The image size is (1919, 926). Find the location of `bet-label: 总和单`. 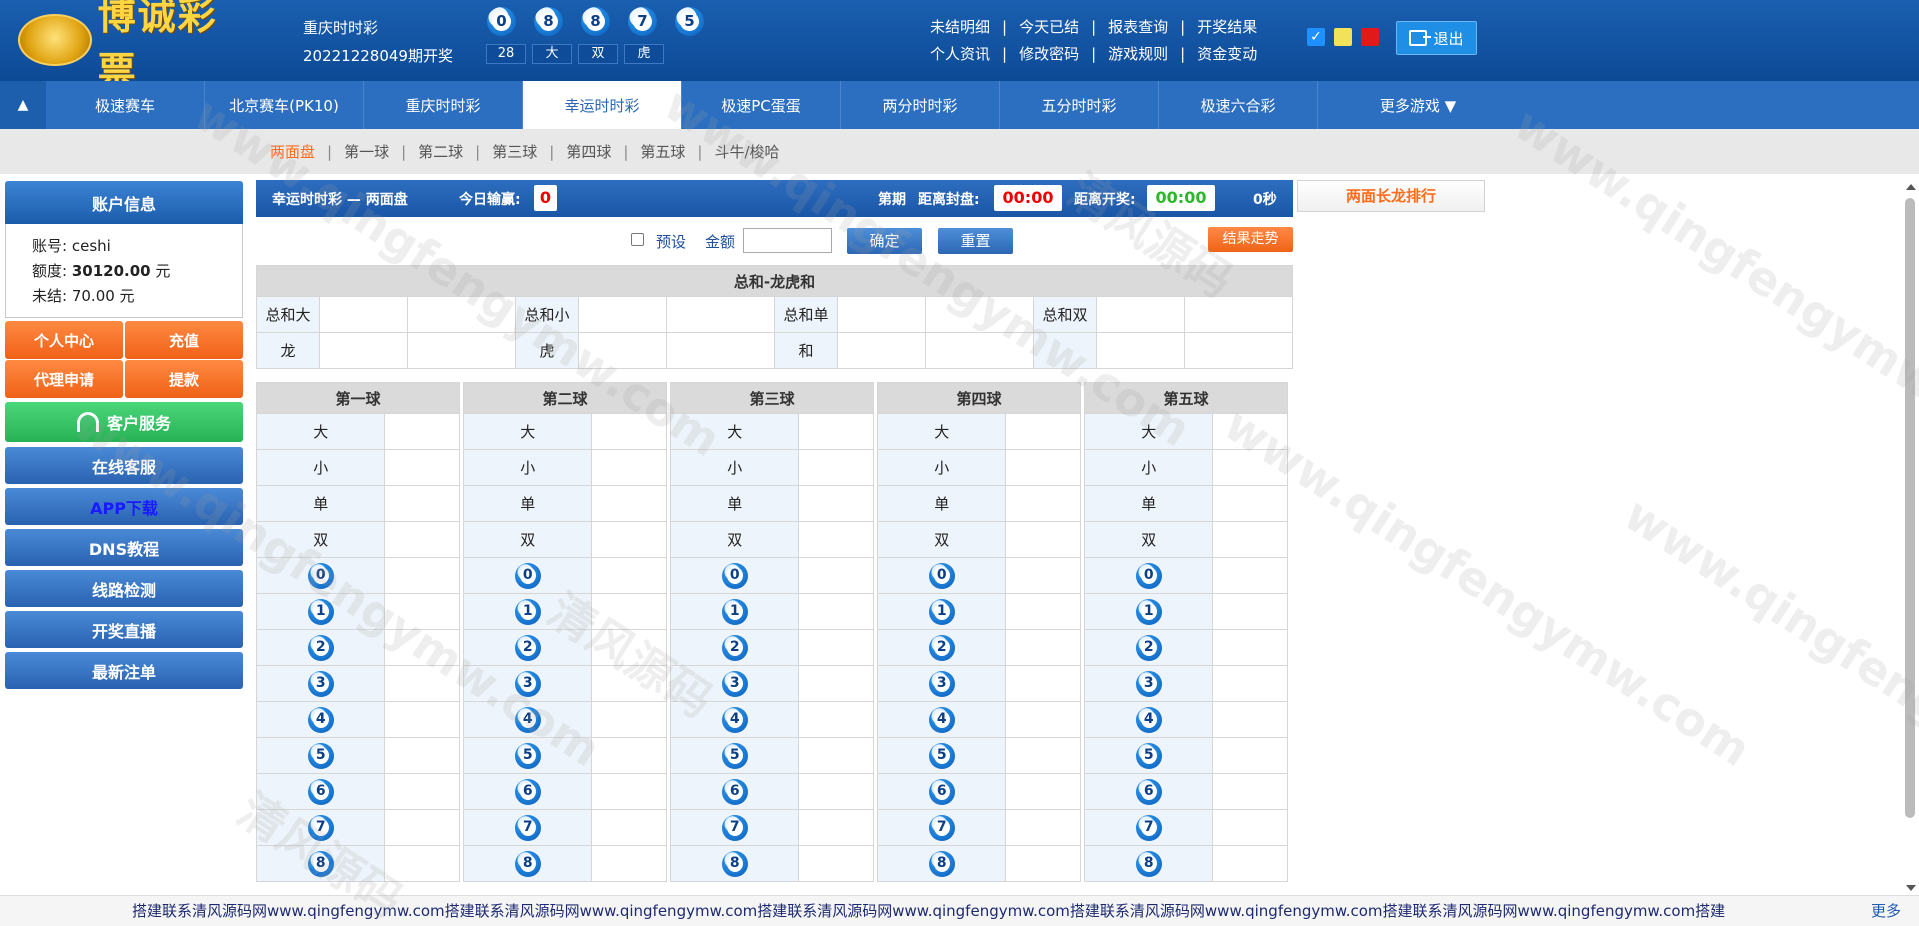

bet-label: 总和单 is located at coordinates (806, 314).